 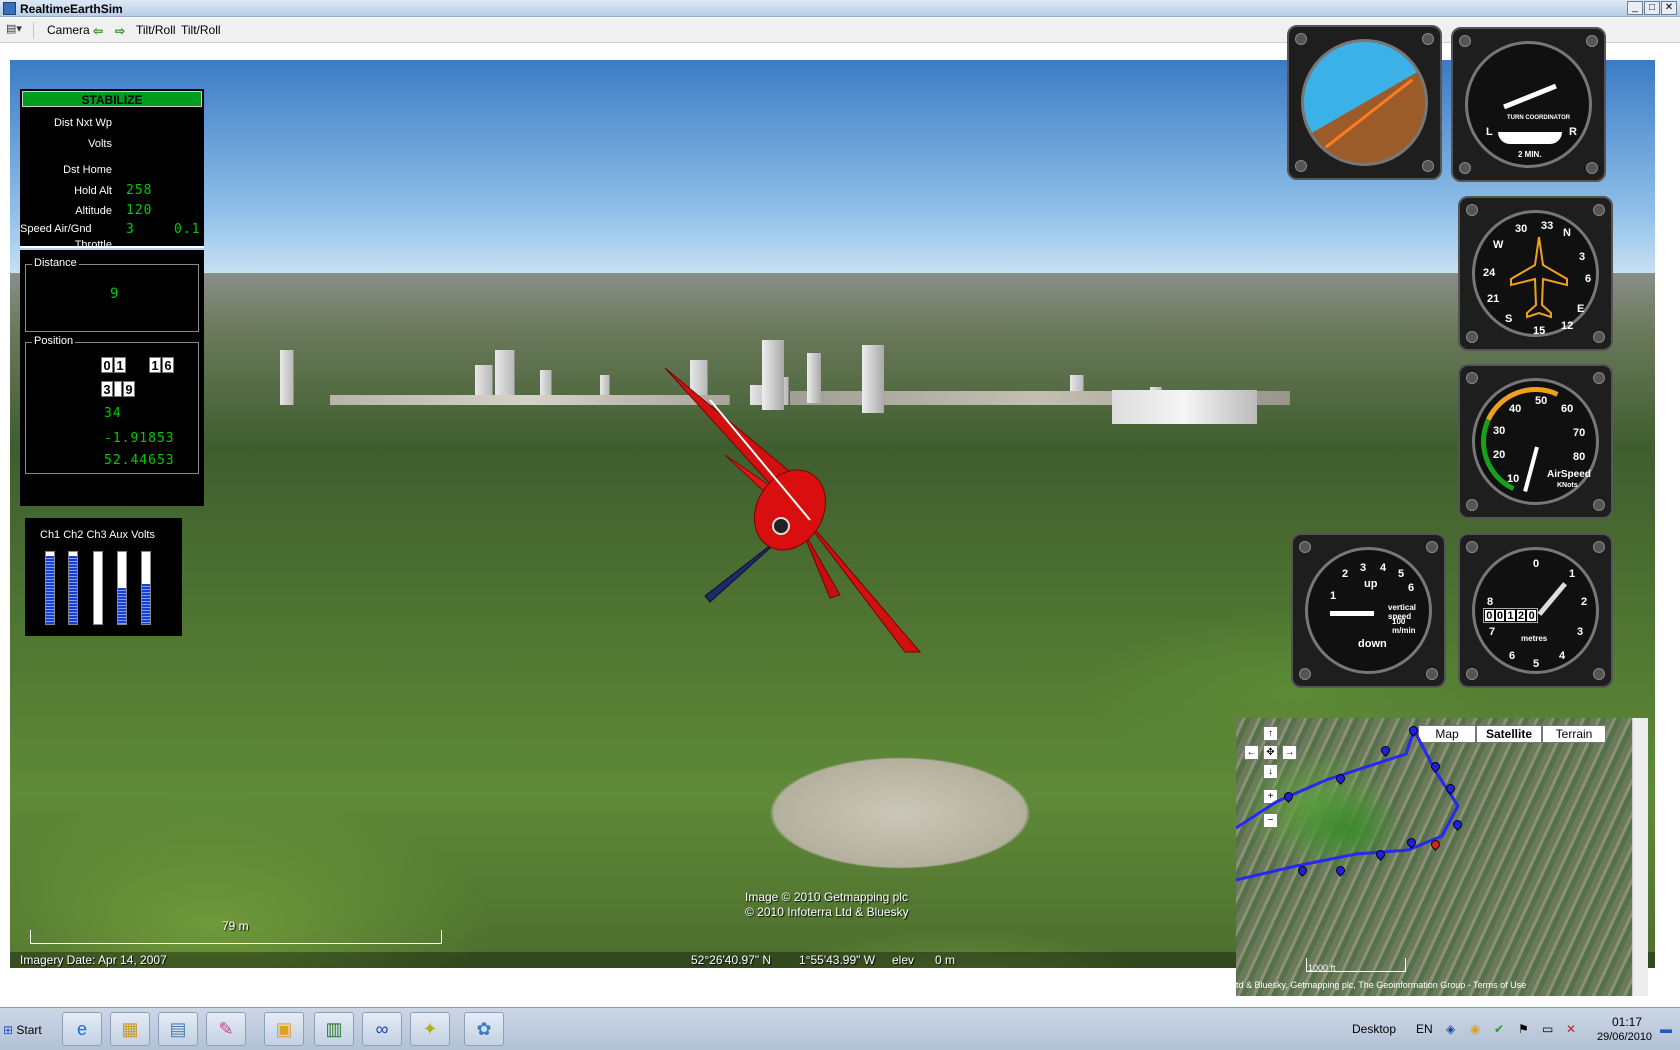 What do you see at coordinates (793, 510) in the screenshot?
I see `aircraft-model` at bounding box center [793, 510].